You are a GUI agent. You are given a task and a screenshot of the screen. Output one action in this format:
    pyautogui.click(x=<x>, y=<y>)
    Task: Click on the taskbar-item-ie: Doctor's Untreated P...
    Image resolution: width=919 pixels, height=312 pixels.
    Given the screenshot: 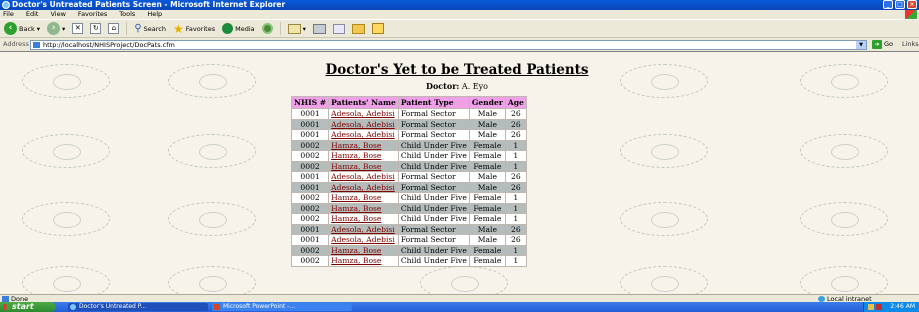 What is the action you would take?
    pyautogui.click(x=138, y=307)
    